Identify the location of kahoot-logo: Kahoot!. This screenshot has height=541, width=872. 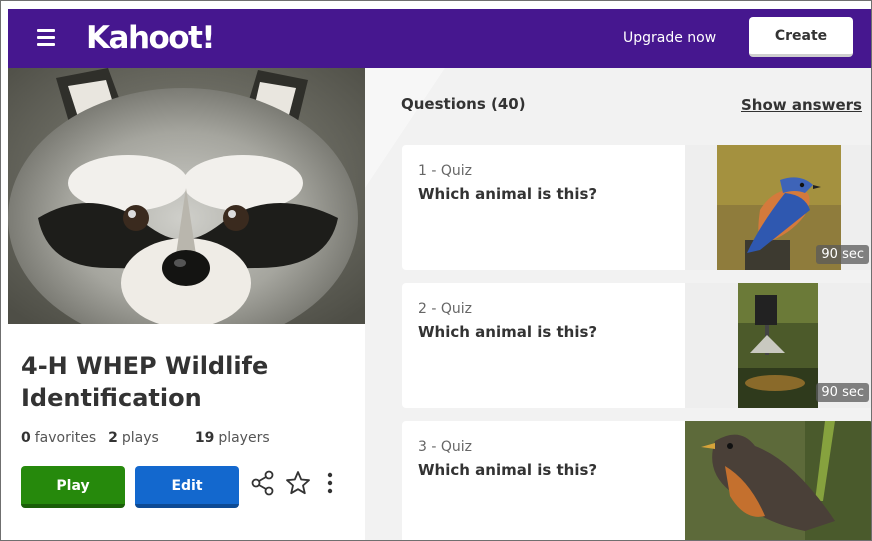
(151, 38).